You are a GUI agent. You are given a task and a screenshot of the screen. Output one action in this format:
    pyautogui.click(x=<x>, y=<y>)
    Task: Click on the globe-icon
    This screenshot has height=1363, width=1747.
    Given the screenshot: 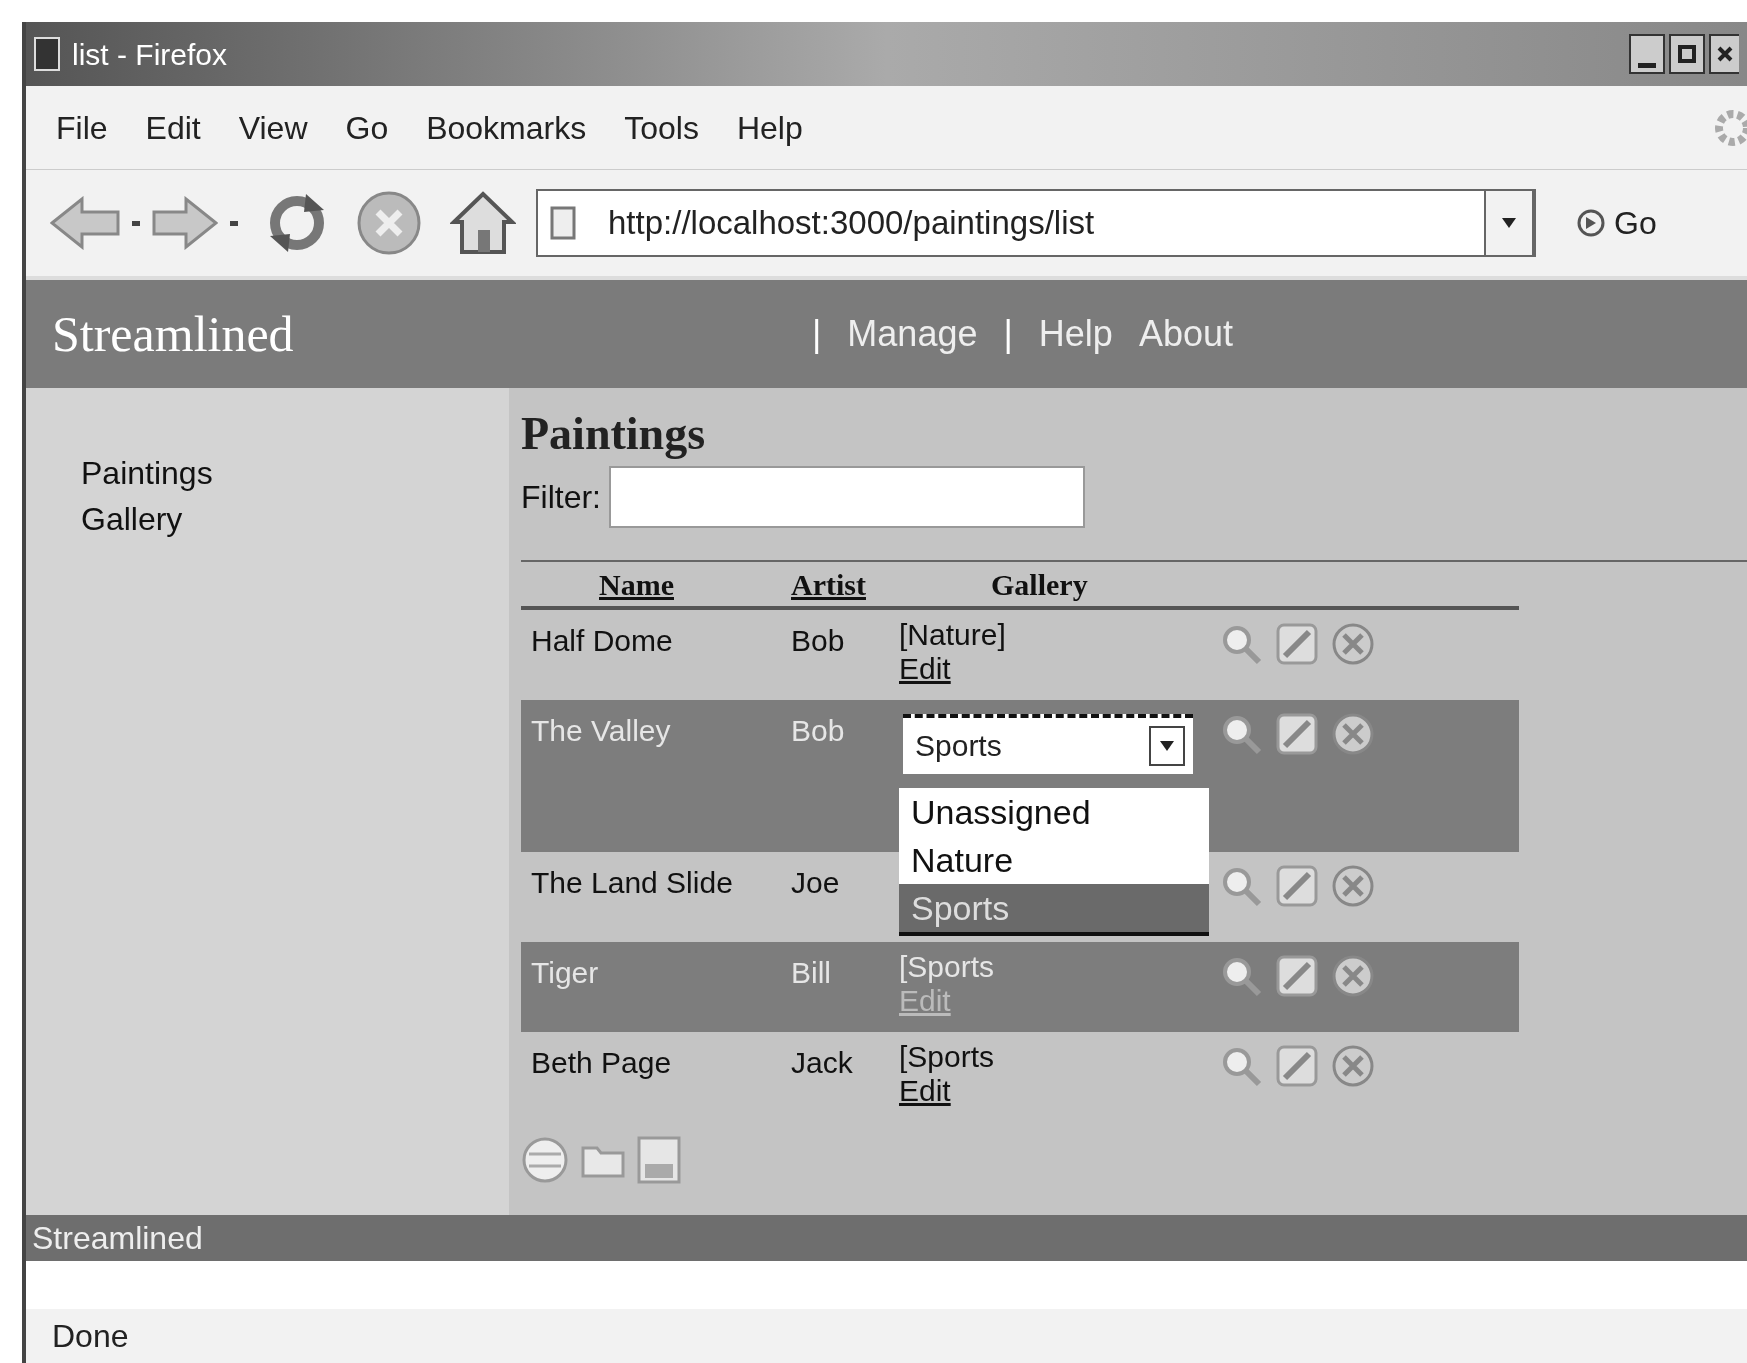 What is the action you would take?
    pyautogui.click(x=545, y=1160)
    